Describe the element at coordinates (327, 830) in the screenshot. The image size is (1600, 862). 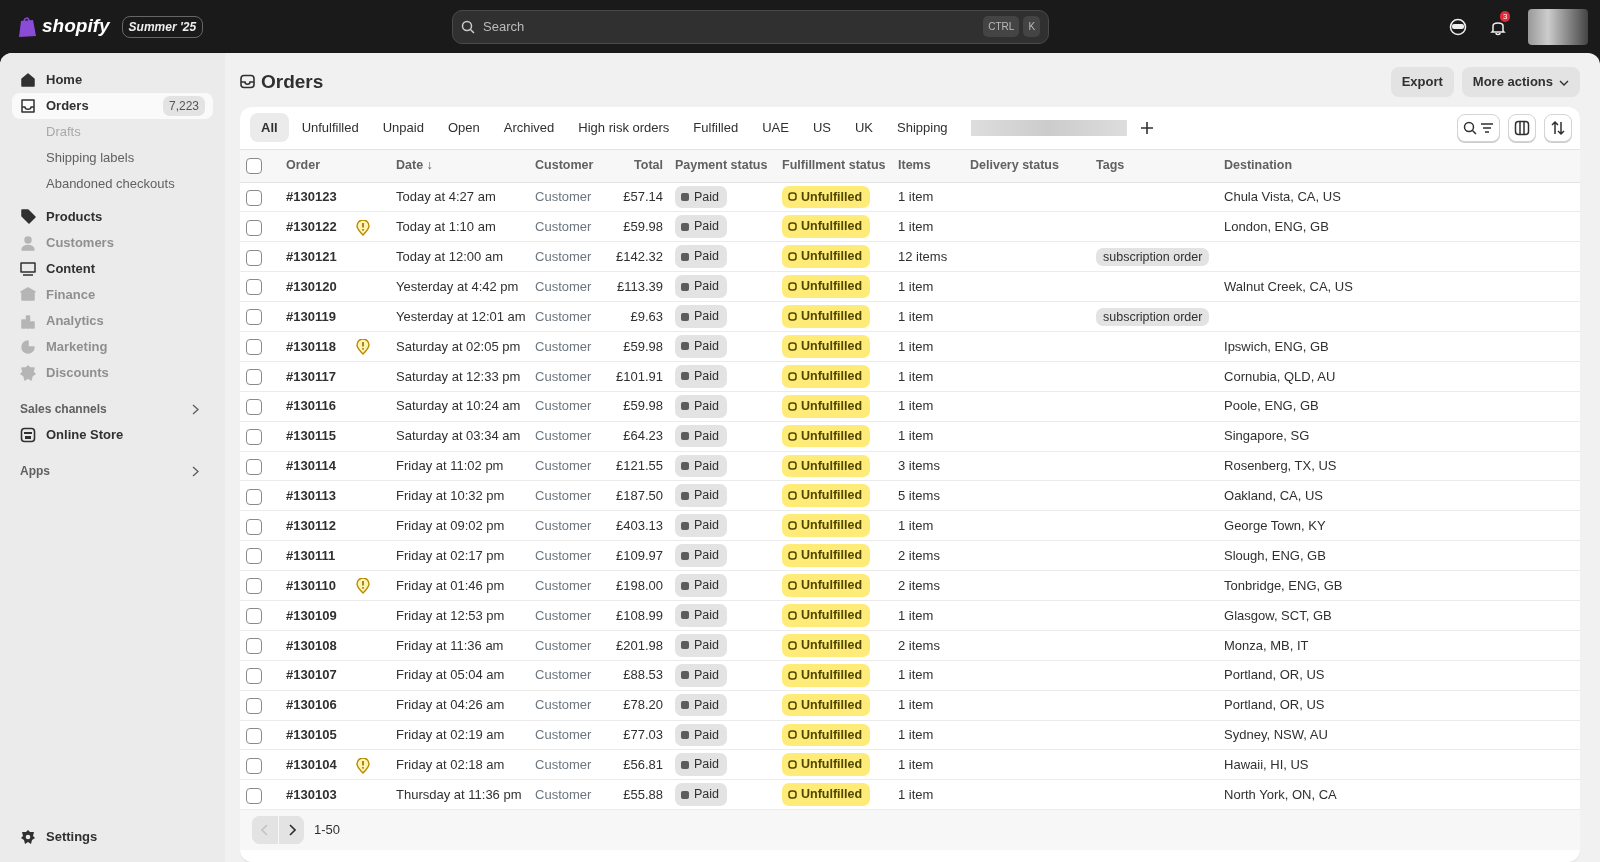
I see `page-range: 1-50` at that location.